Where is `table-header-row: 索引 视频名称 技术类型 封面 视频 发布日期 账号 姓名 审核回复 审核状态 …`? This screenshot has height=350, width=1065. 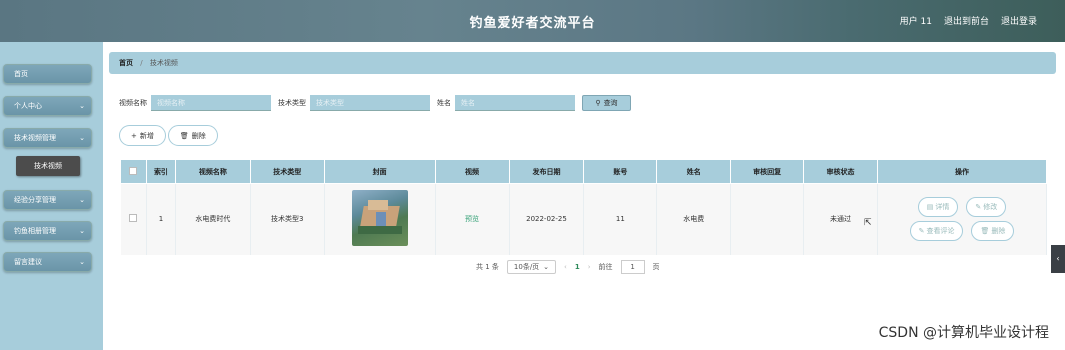
table-header-row: 索引 视频名称 技术类型 封面 视频 发布日期 账号 姓名 审核回复 审核状态 … is located at coordinates (584, 171).